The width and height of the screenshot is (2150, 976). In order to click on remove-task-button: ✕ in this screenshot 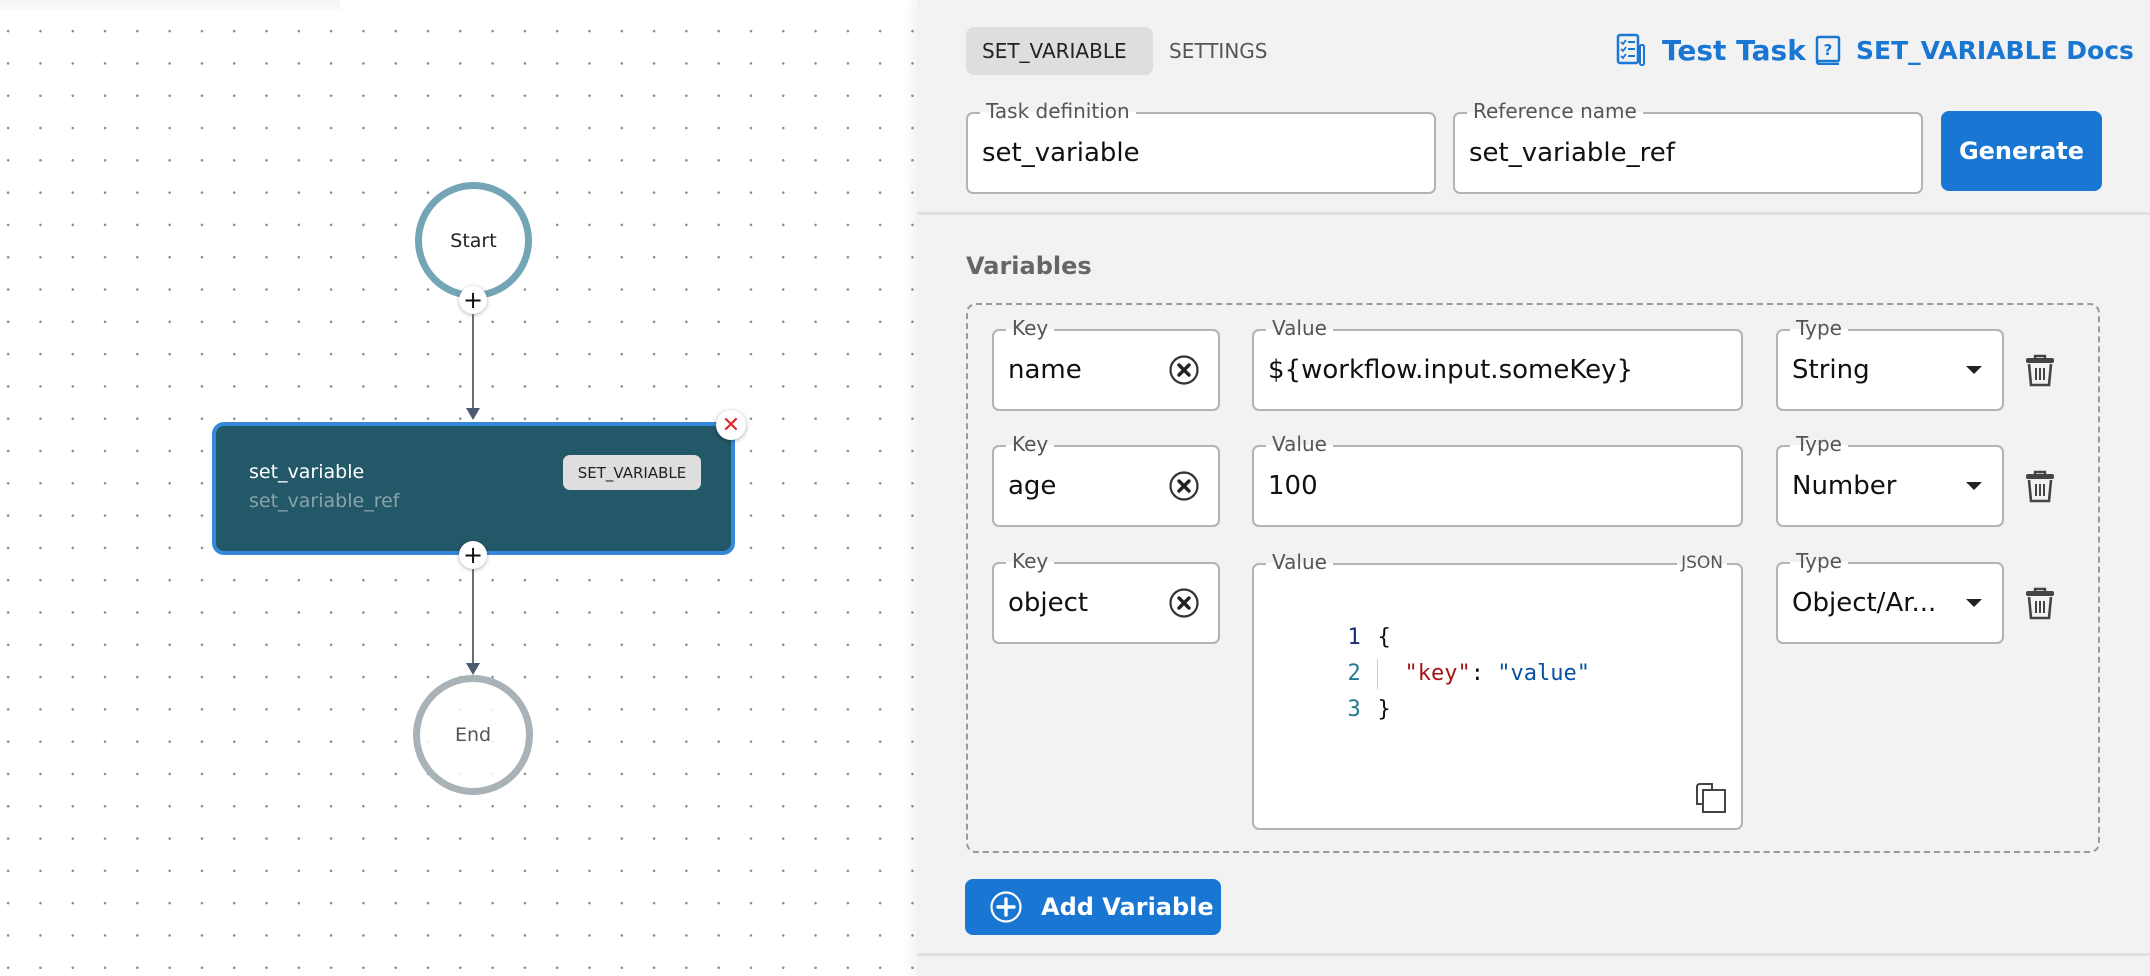, I will do `click(731, 425)`.